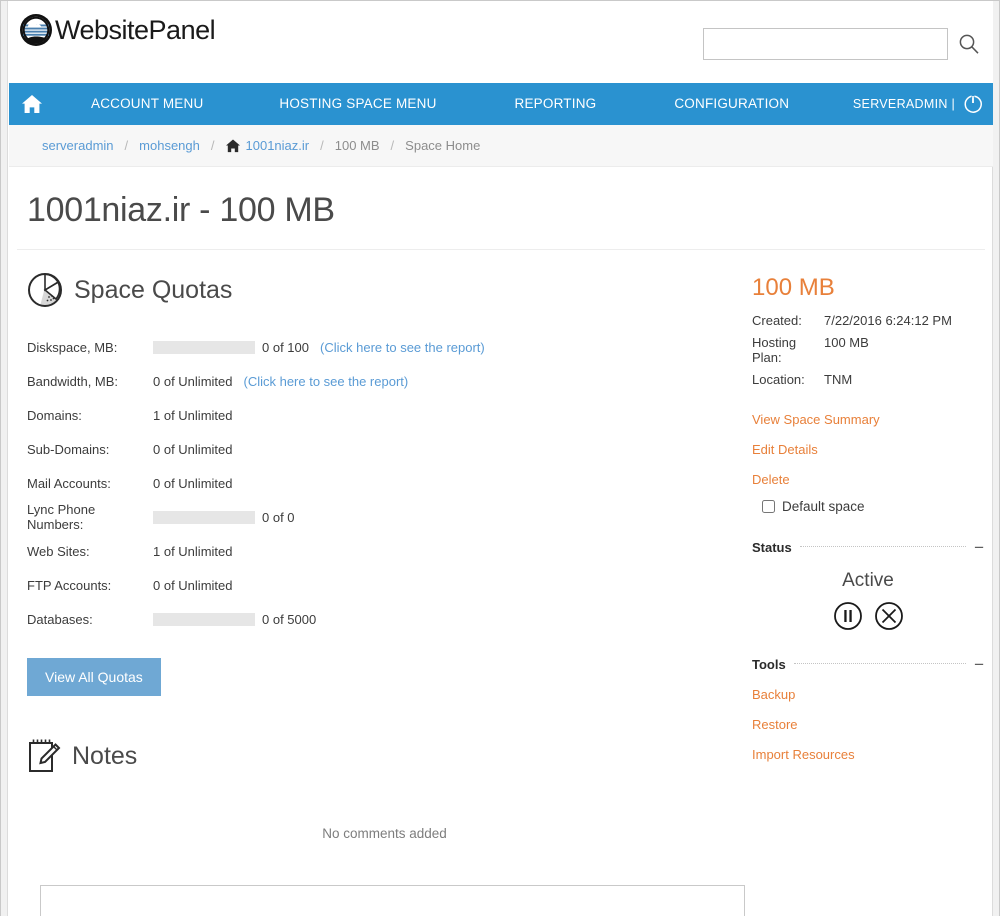 The image size is (1000, 916). What do you see at coordinates (385, 619) in the screenshot?
I see `quota-row: Databases: 0 of 5000` at bounding box center [385, 619].